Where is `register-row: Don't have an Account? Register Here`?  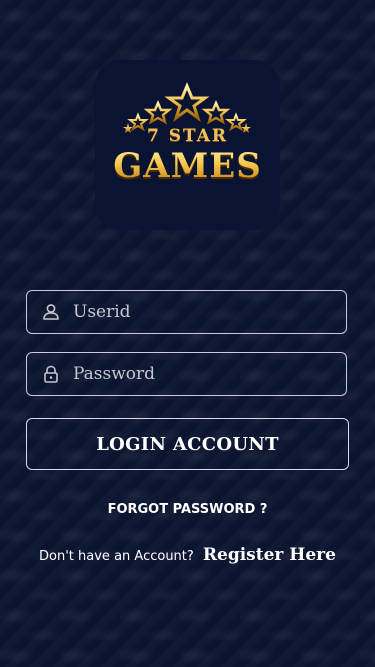
register-row: Don't have an Account? Register Here is located at coordinates (187, 555).